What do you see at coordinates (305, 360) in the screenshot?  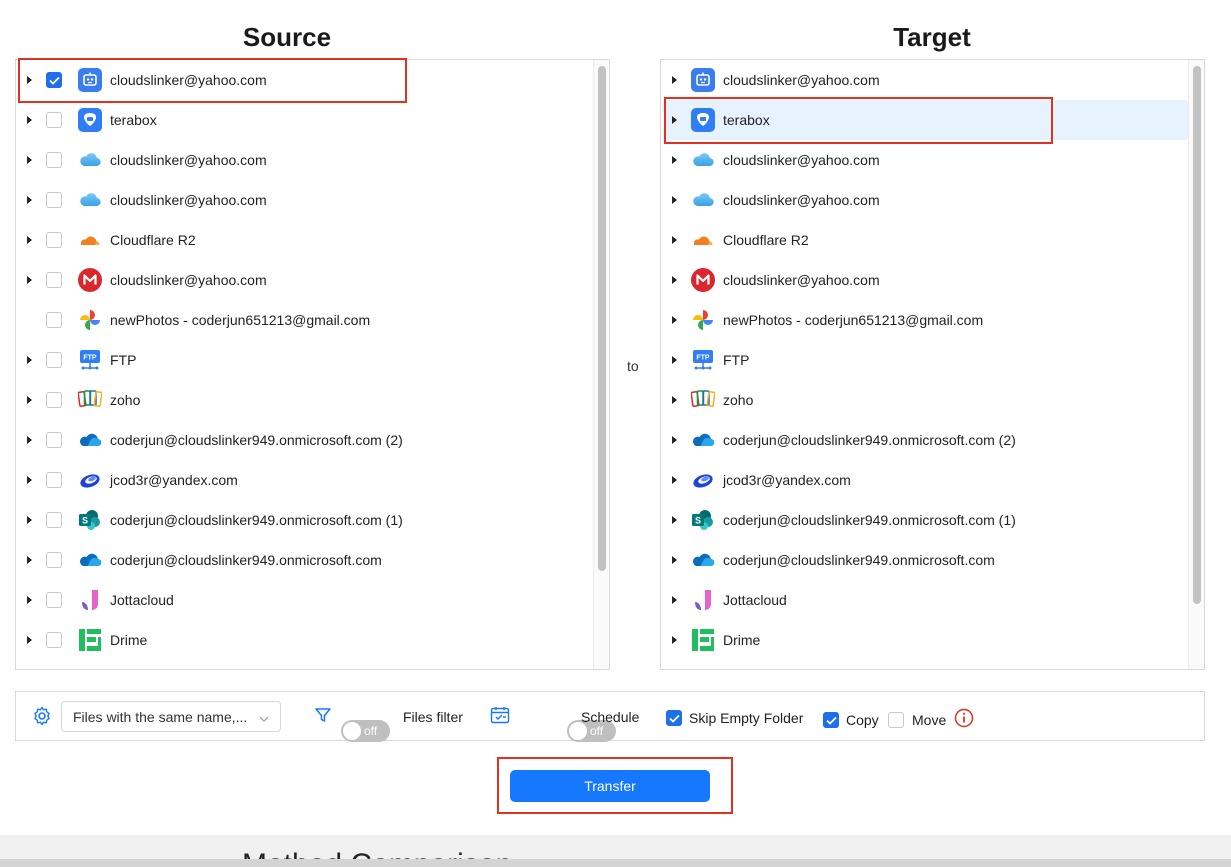 I see `source-tree-row: FTP FTP` at bounding box center [305, 360].